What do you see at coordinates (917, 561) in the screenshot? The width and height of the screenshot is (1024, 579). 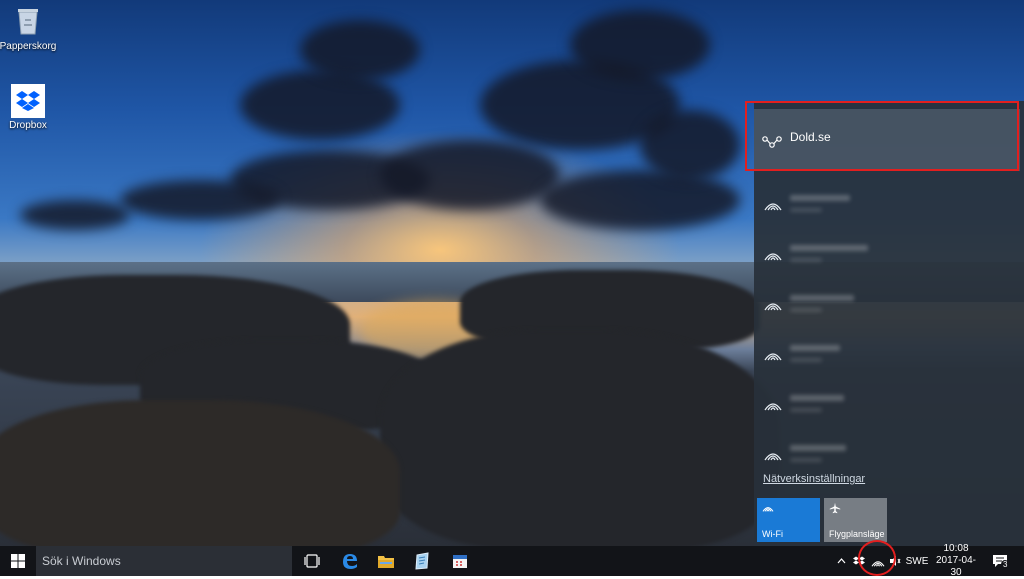 I see `input-language-button: SWE` at bounding box center [917, 561].